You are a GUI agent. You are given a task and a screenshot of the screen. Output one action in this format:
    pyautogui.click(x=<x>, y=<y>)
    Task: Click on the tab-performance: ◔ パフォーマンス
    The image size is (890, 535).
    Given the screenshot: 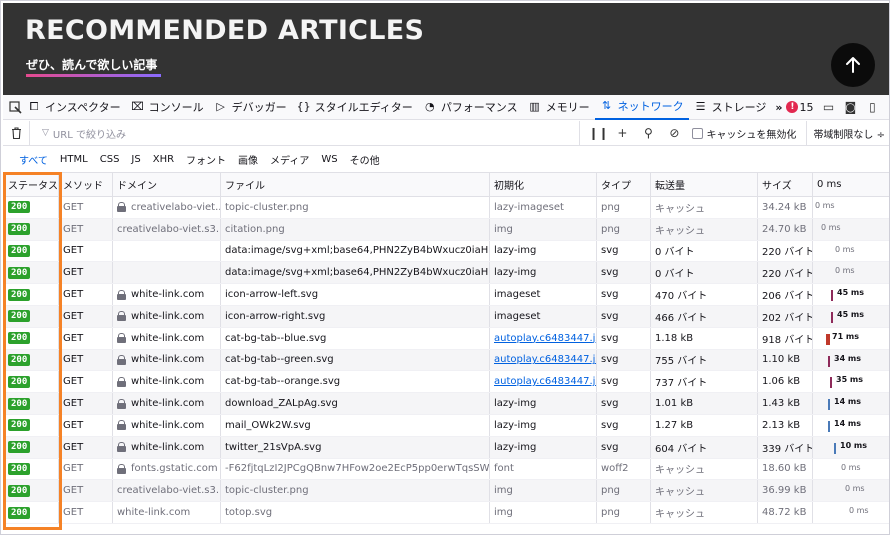 What is the action you would take?
    pyautogui.click(x=470, y=107)
    